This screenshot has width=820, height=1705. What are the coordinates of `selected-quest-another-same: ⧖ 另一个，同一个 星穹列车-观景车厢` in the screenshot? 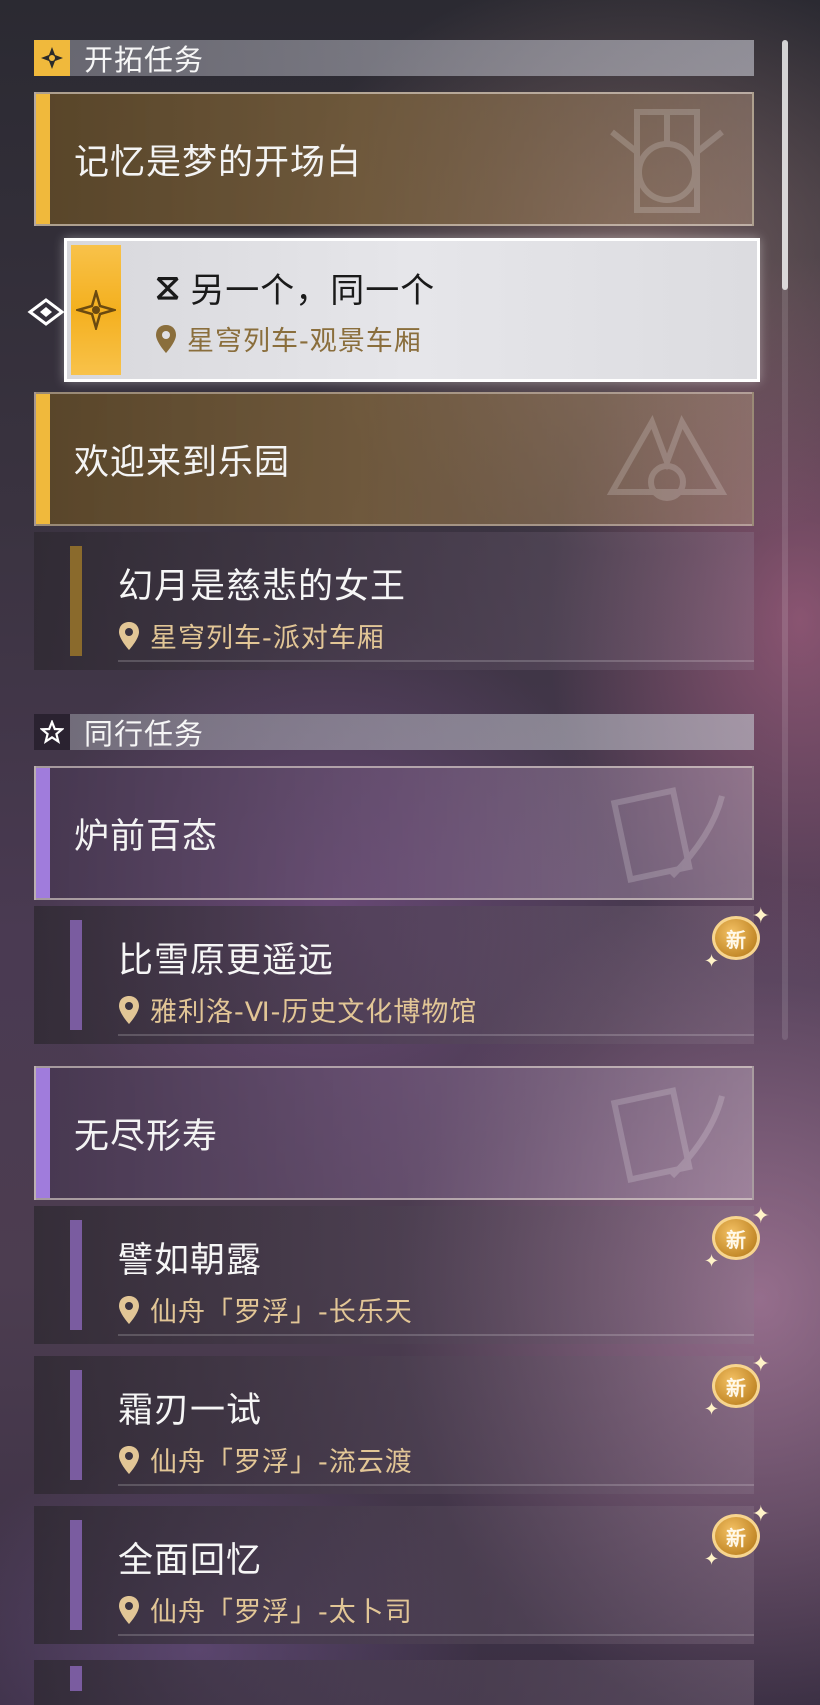 It's located at (412, 310).